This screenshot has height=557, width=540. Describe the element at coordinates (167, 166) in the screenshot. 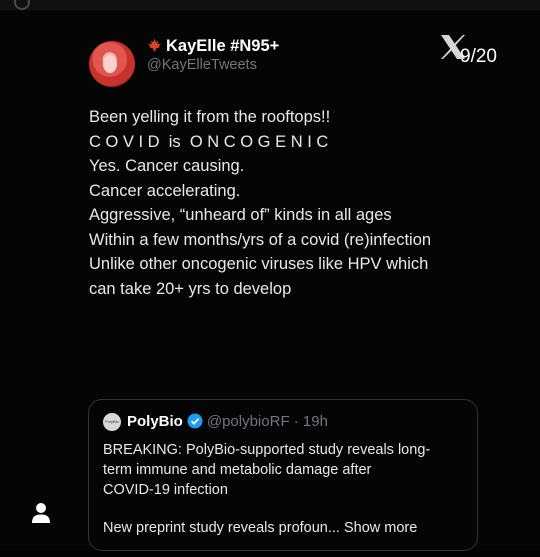

I see `tweet-line: Yes. Cancer causing.` at that location.